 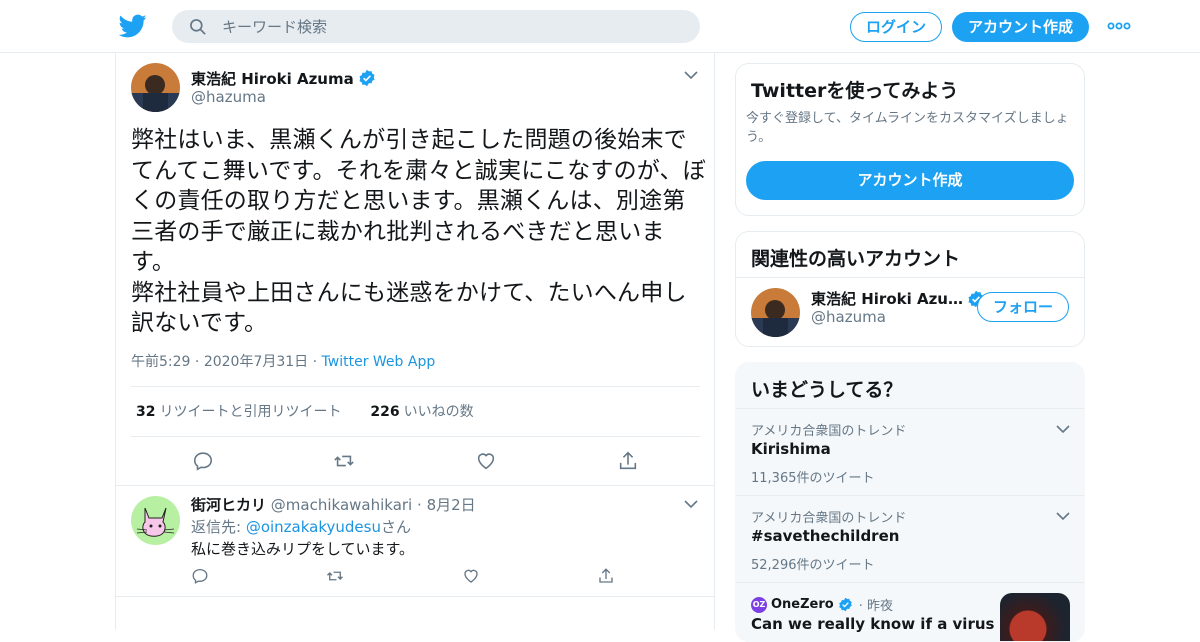 I want to click on search-input, so click(x=452, y=26).